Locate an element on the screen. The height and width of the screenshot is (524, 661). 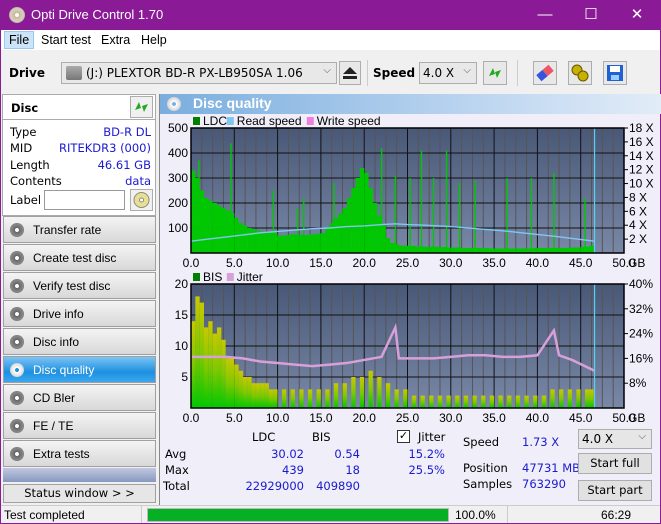
avg-label: Avg is located at coordinates (176, 454).